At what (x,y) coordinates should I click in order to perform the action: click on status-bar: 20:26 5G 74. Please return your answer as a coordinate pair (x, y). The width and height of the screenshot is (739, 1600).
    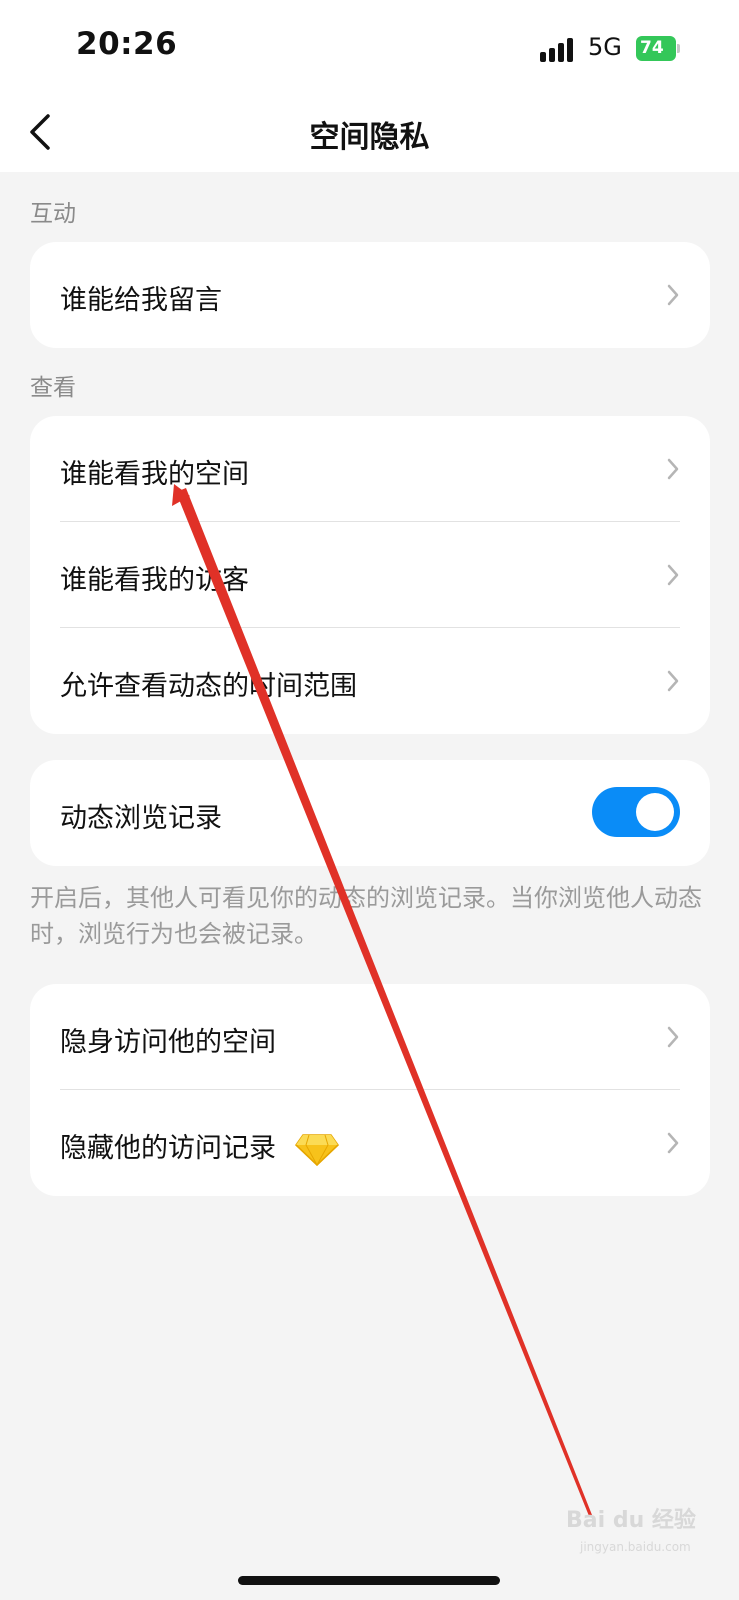
    Looking at the image, I should click on (369, 48).